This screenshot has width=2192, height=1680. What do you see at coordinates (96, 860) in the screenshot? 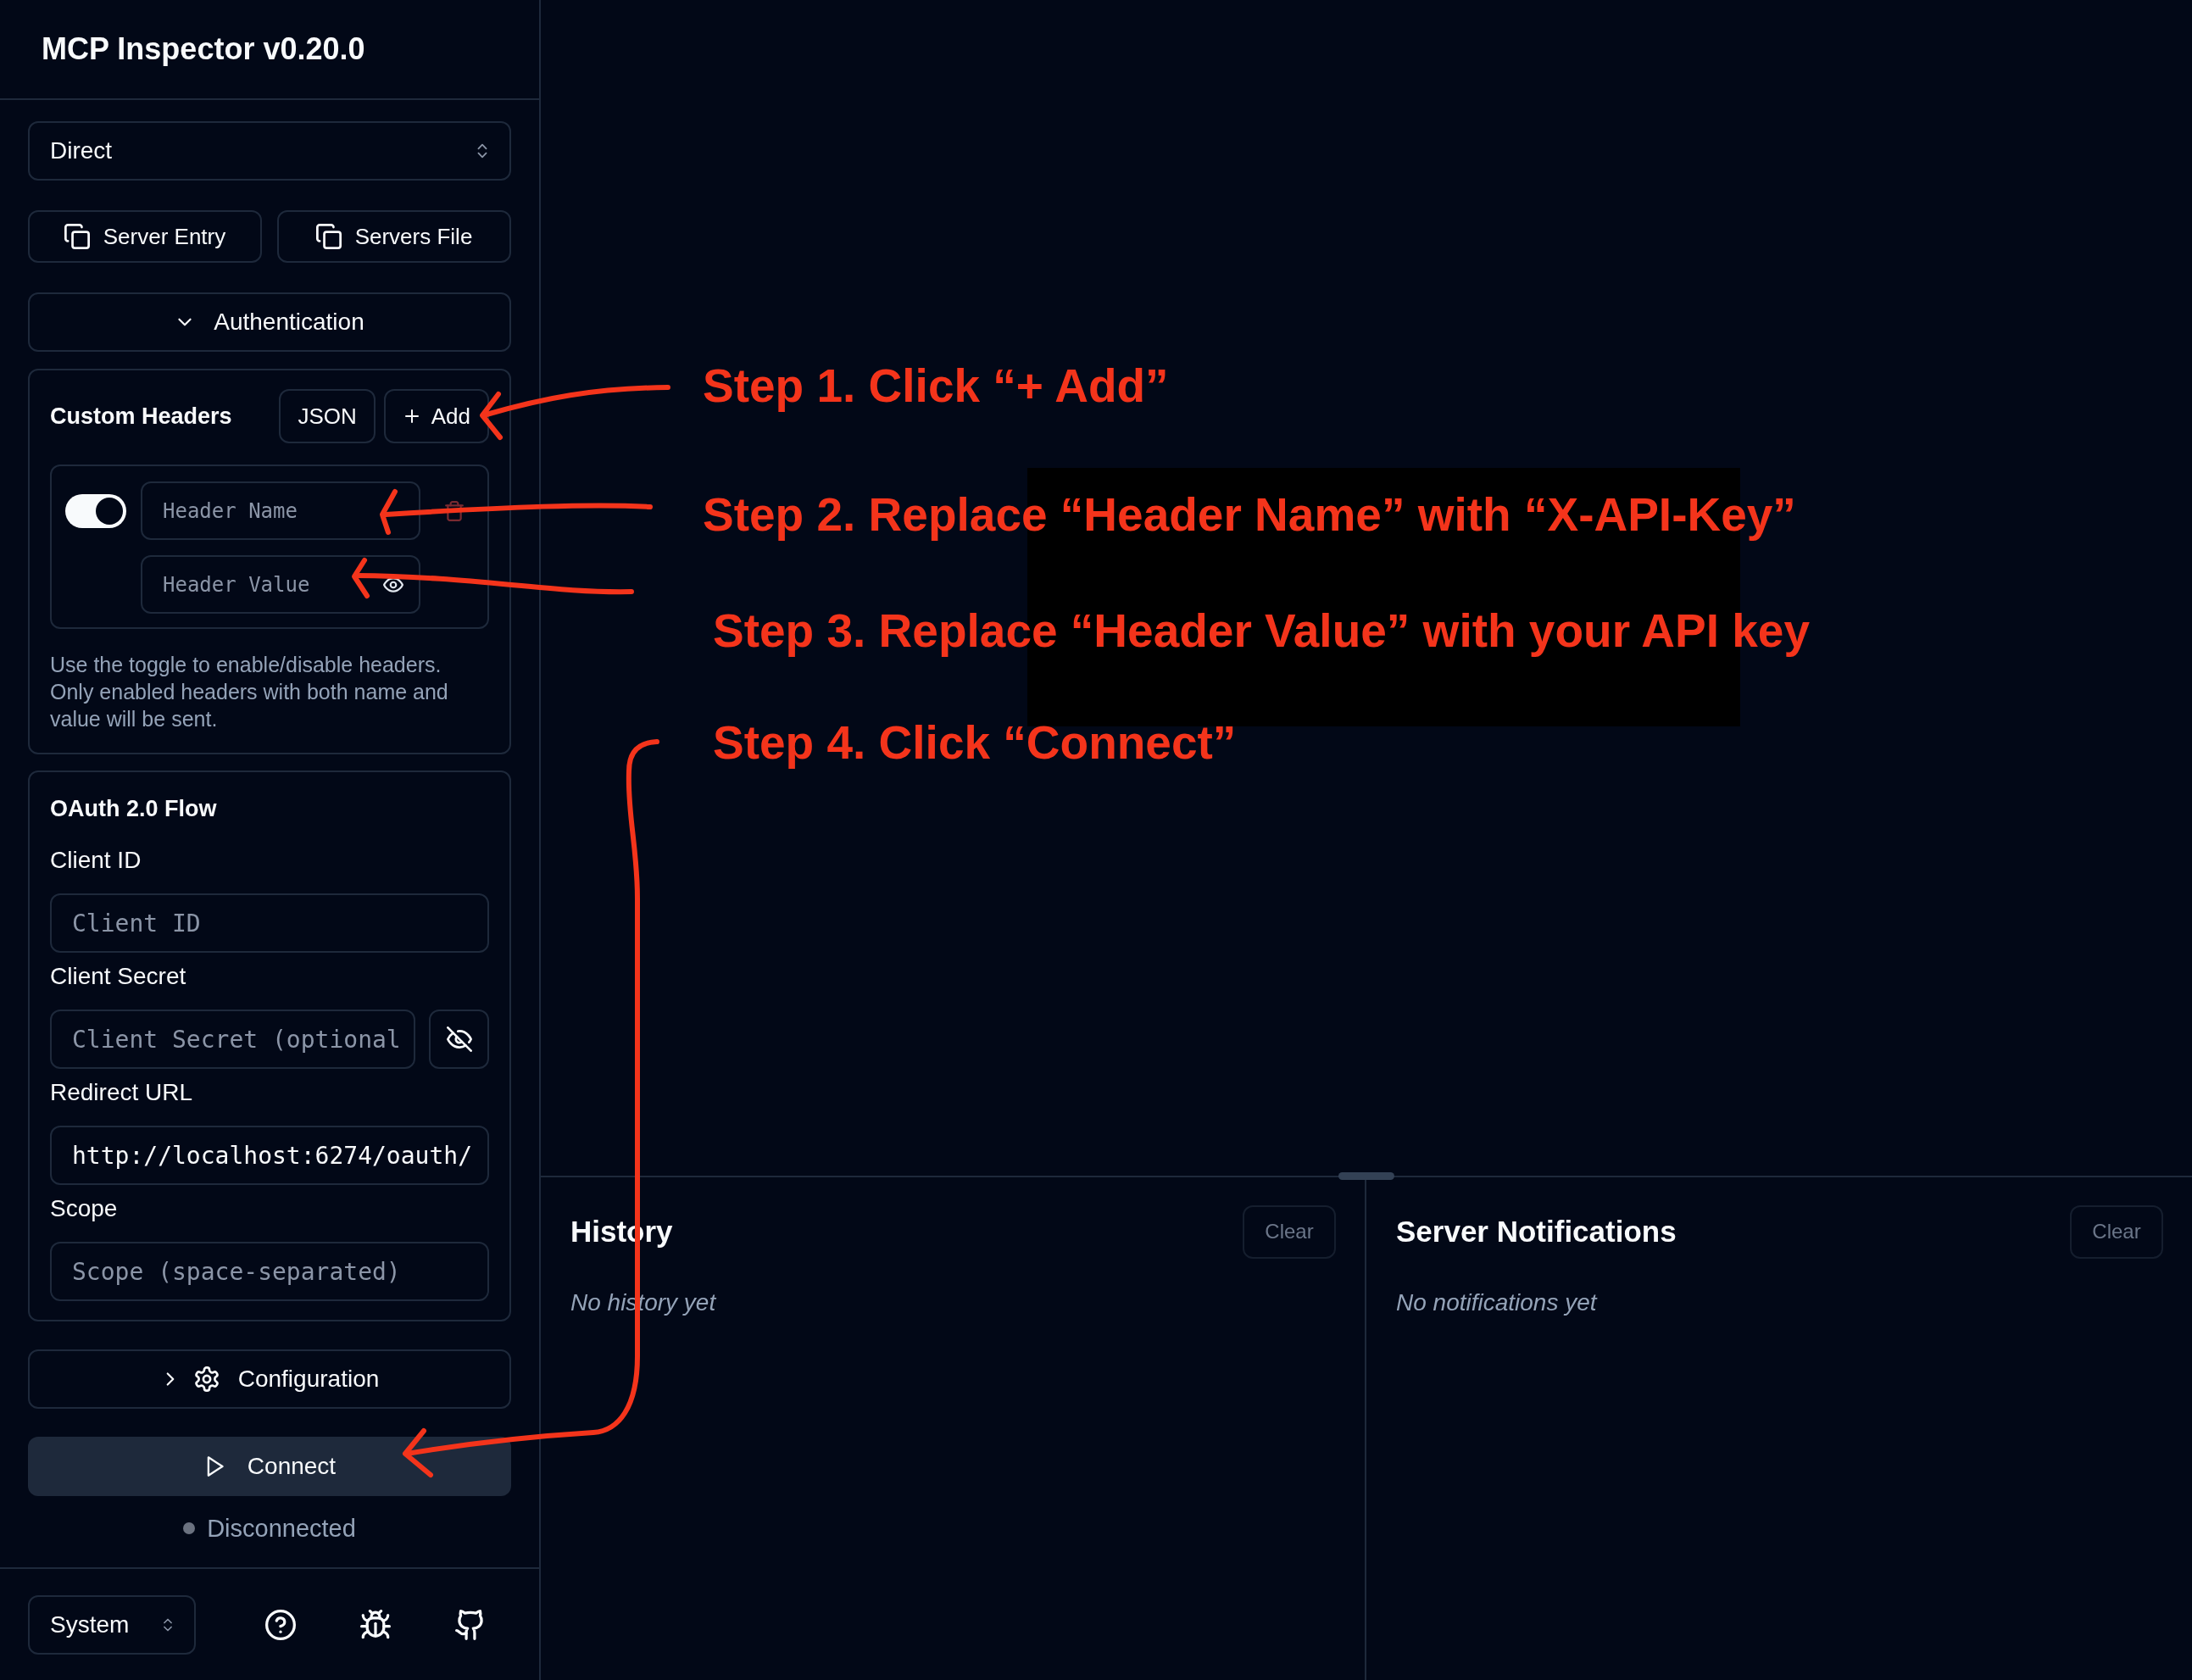
I see `field-label: Client ID` at bounding box center [96, 860].